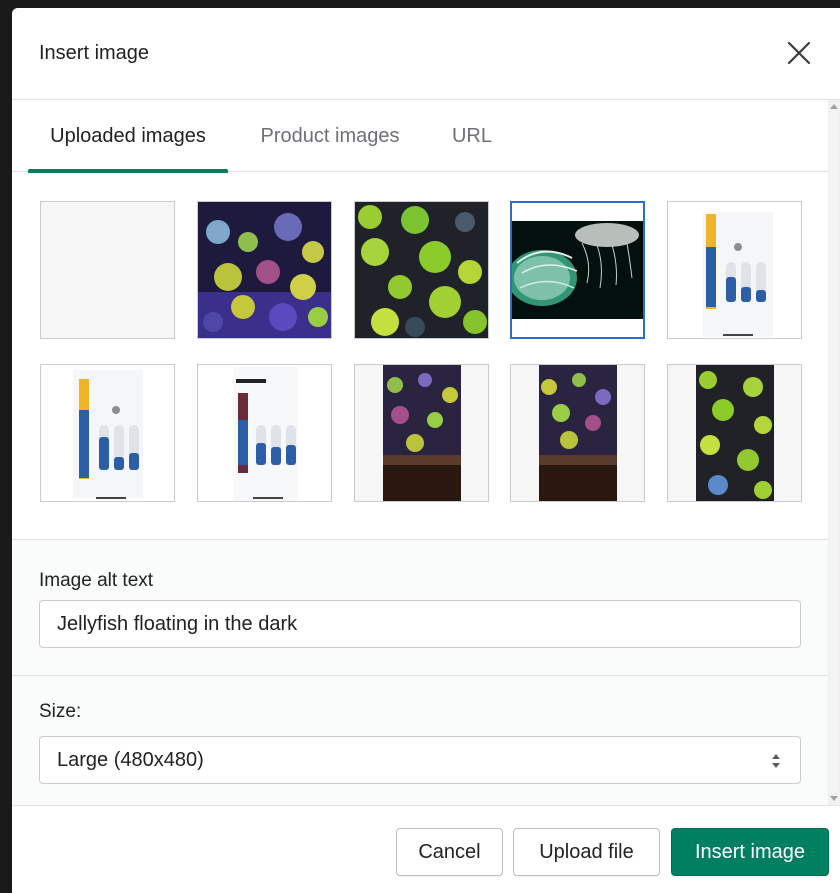  What do you see at coordinates (94, 53) in the screenshot?
I see `modal-title: Insert image` at bounding box center [94, 53].